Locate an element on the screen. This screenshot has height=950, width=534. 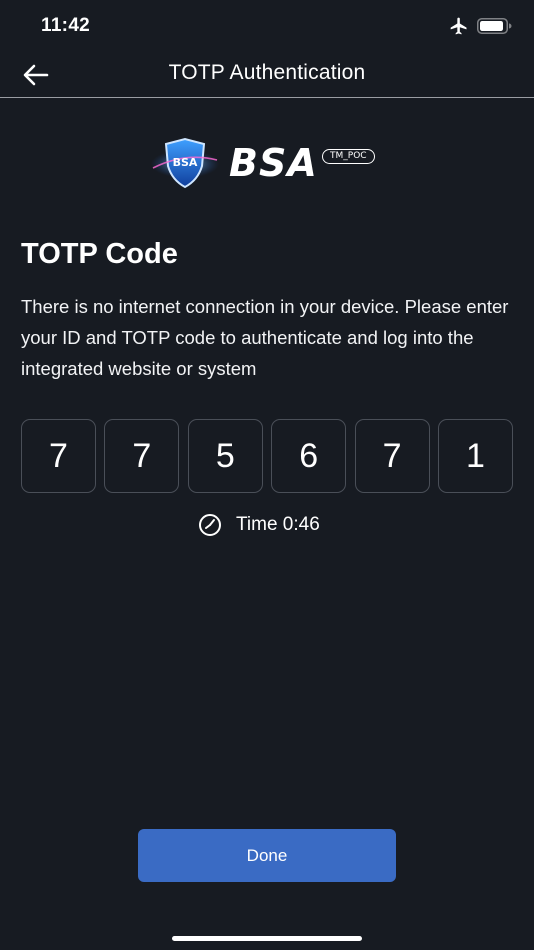
code-digit-6: 1 is located at coordinates (475, 456).